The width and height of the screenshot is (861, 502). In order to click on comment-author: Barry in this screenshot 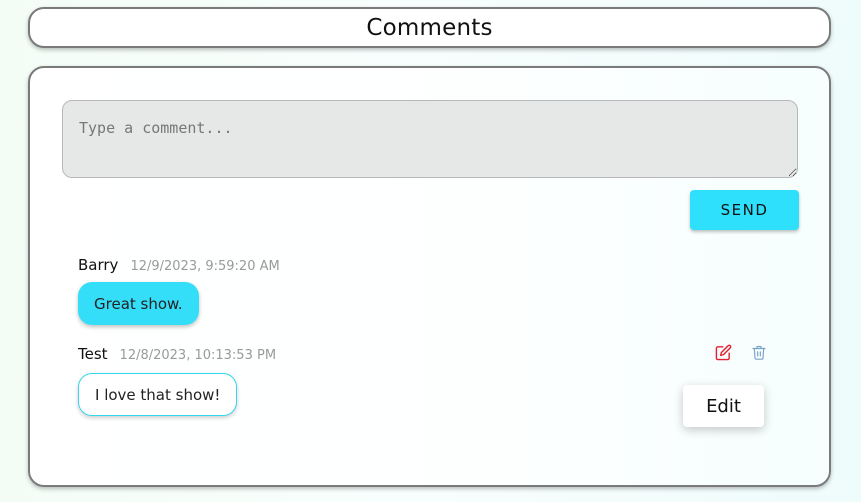, I will do `click(98, 265)`.